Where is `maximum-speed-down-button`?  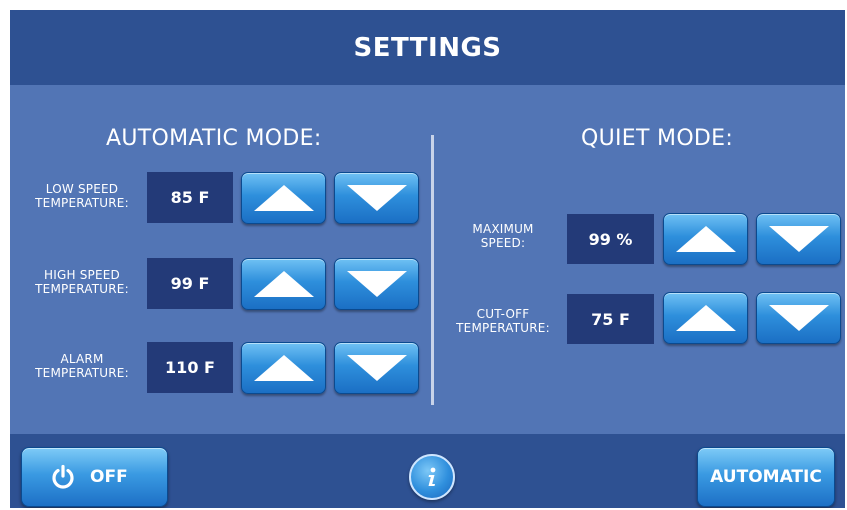 maximum-speed-down-button is located at coordinates (798, 239).